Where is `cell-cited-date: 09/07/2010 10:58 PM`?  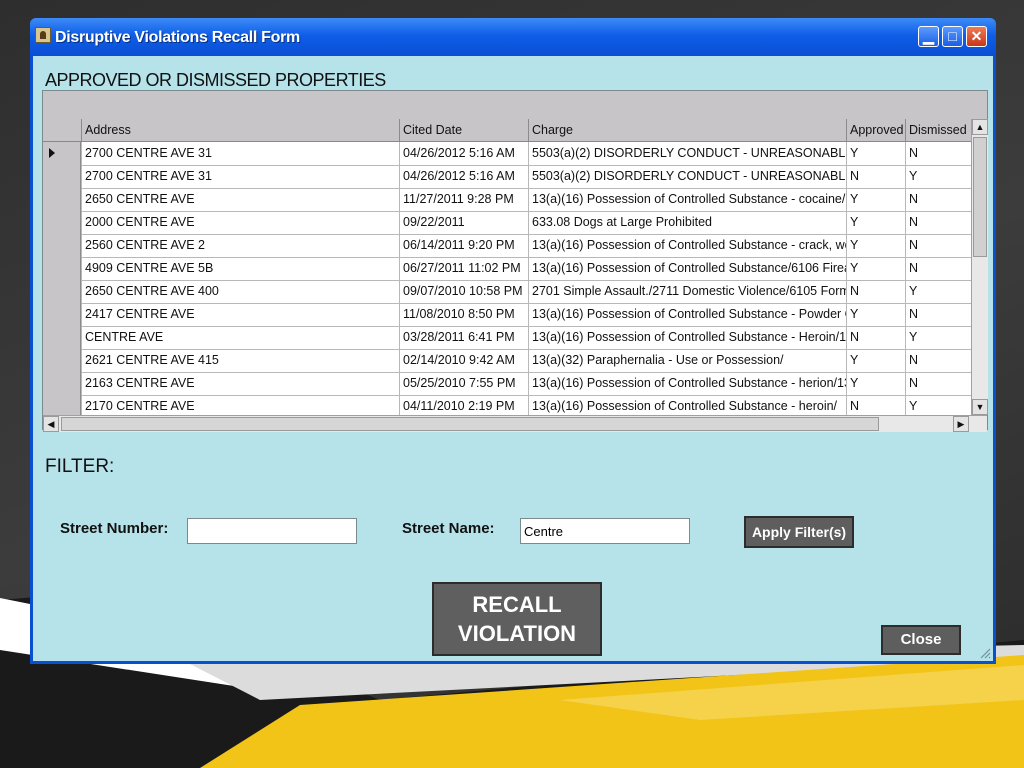 cell-cited-date: 09/07/2010 10:58 PM is located at coordinates (463, 291).